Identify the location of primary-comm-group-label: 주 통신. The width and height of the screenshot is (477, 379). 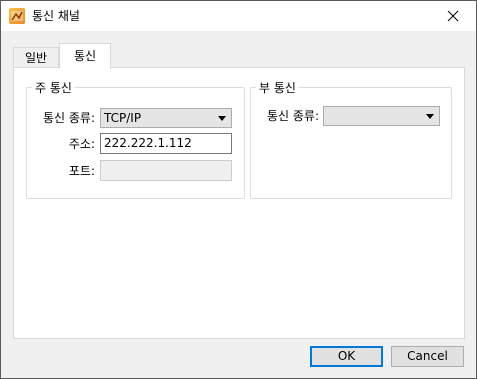
(53, 88).